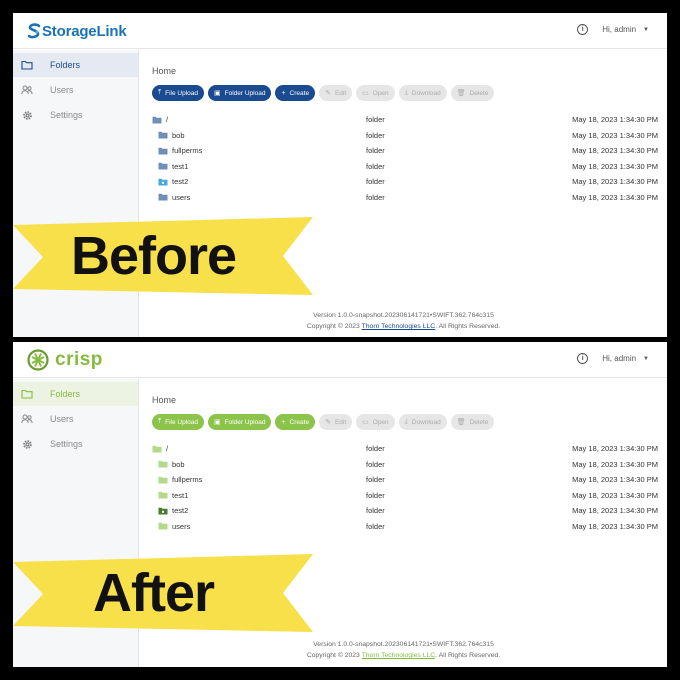 This screenshot has height=680, width=680. Describe the element at coordinates (406, 92) in the screenshot. I see `download-icon: ⤓` at that location.